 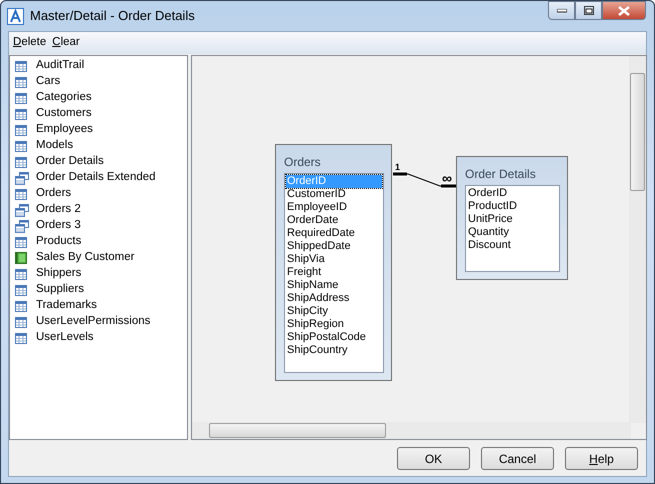 I want to click on sidebar-item: Categories, so click(x=64, y=98).